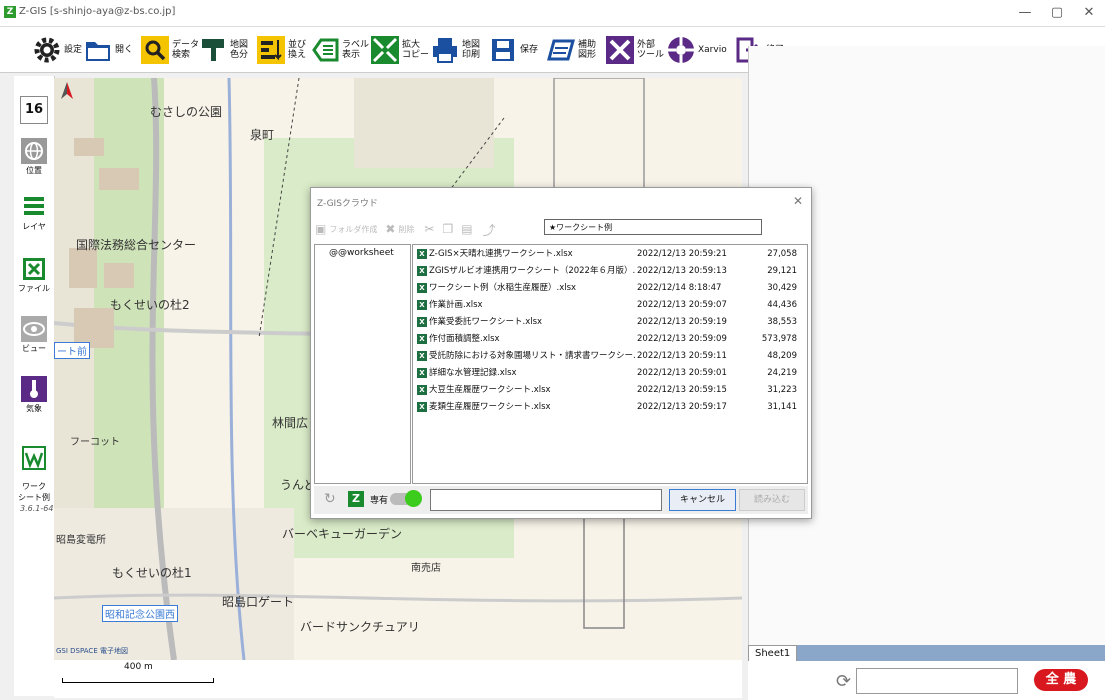 The width and height of the screenshot is (1105, 700). I want to click on file-row: X 作業計画.xlsx 2022/12/13 20:59:07 44,436, so click(609, 305).